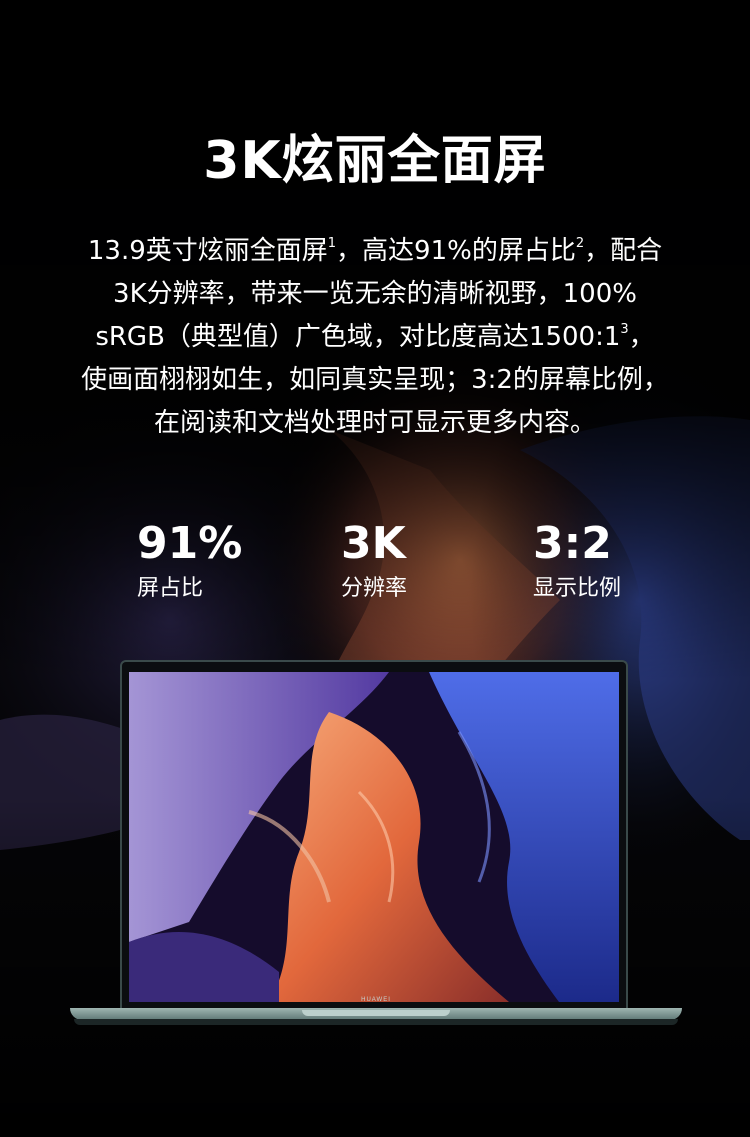 This screenshot has height=1137, width=750. I want to click on stat-label: 显示比例, so click(577, 588).